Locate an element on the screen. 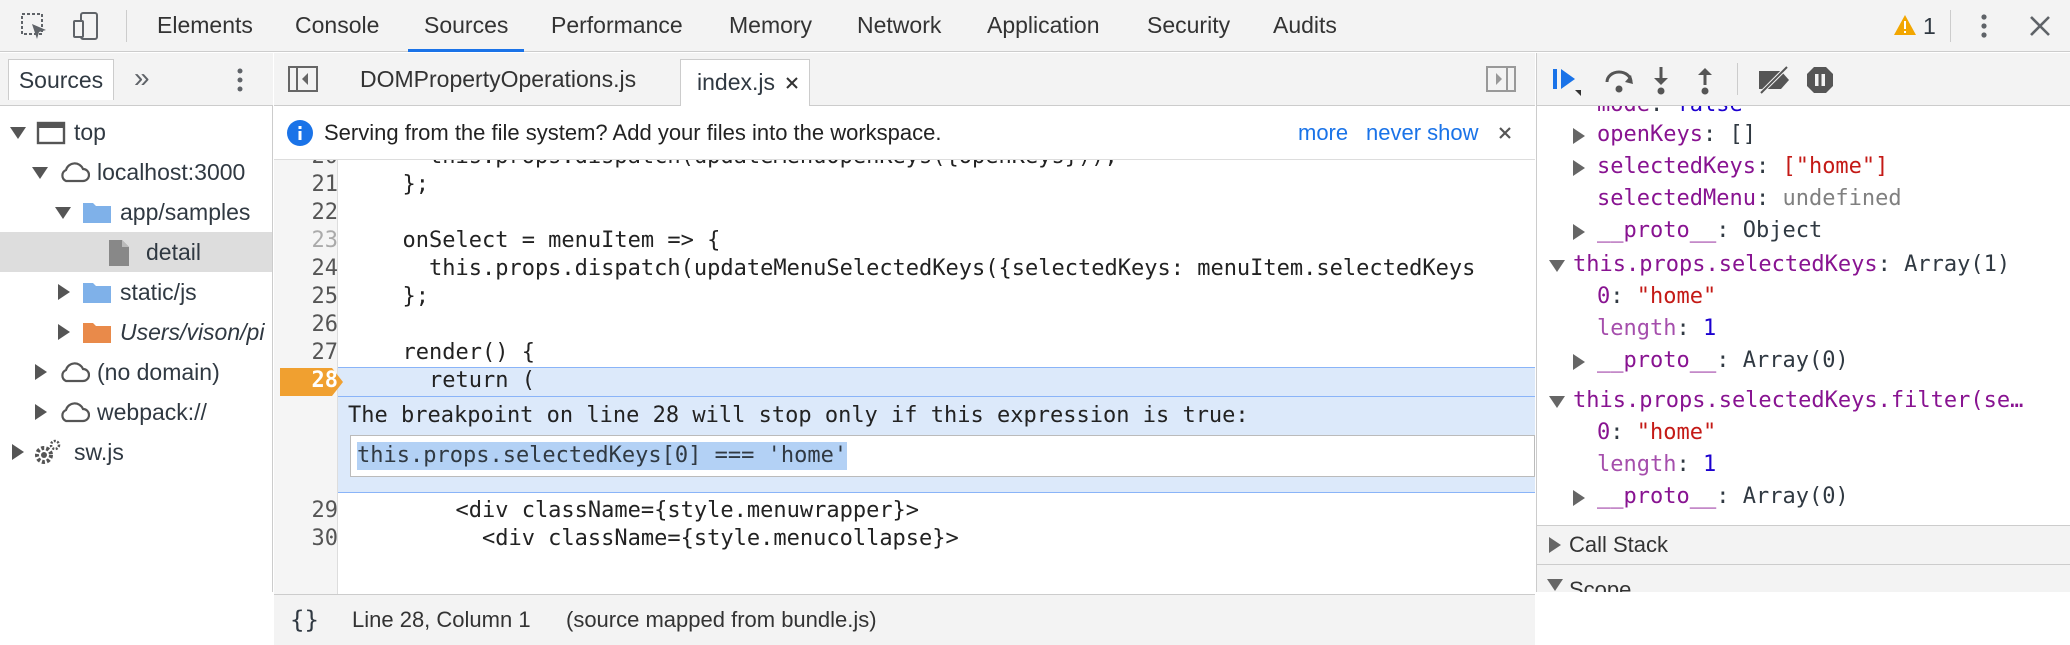 This screenshot has width=2070, height=645. source-map-info: (source mapped from bundle.js) is located at coordinates (721, 620).